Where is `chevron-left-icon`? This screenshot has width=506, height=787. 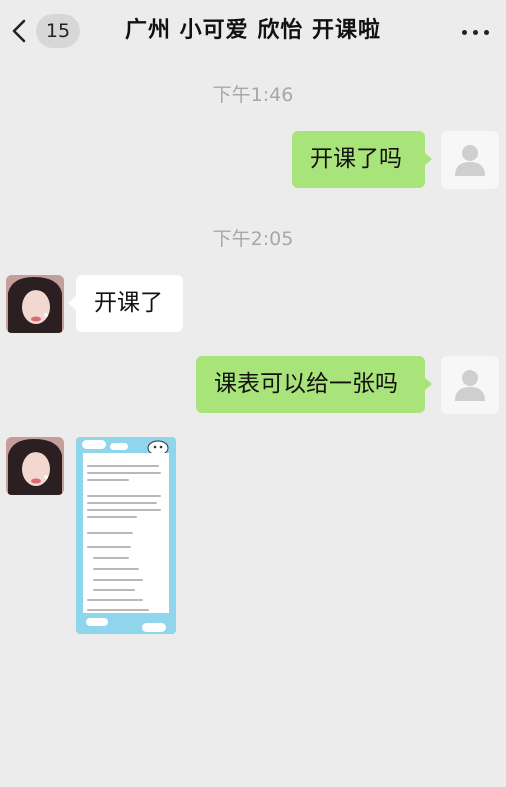
chevron-left-icon is located at coordinates (19, 31).